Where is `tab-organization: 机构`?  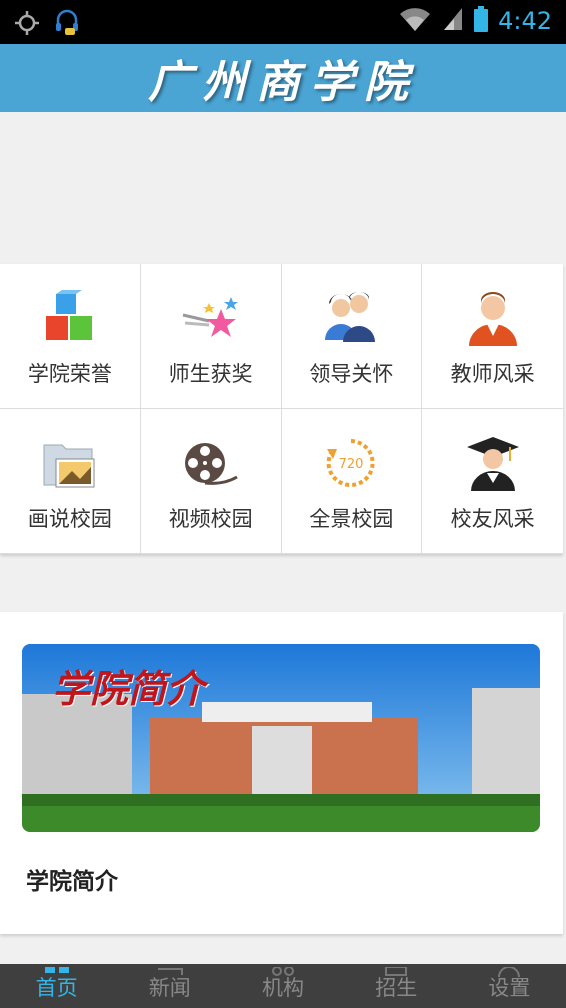
tab-organization: 机构 is located at coordinates (282, 986).